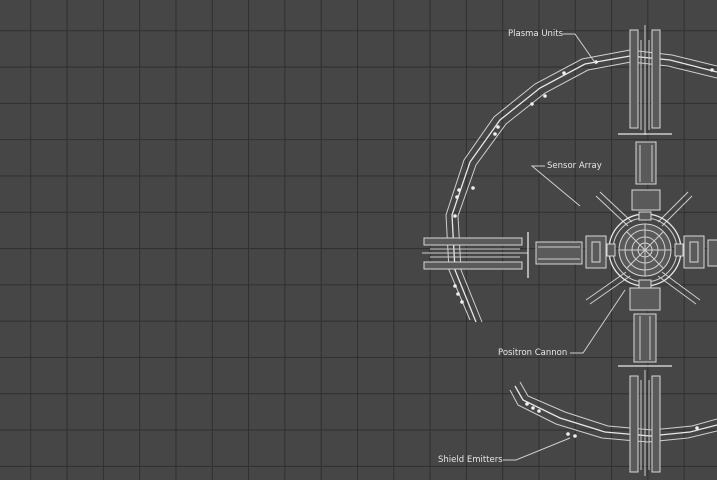  Describe the element at coordinates (536, 34) in the screenshot. I see `plasma-units-label: Plasma Units` at that location.